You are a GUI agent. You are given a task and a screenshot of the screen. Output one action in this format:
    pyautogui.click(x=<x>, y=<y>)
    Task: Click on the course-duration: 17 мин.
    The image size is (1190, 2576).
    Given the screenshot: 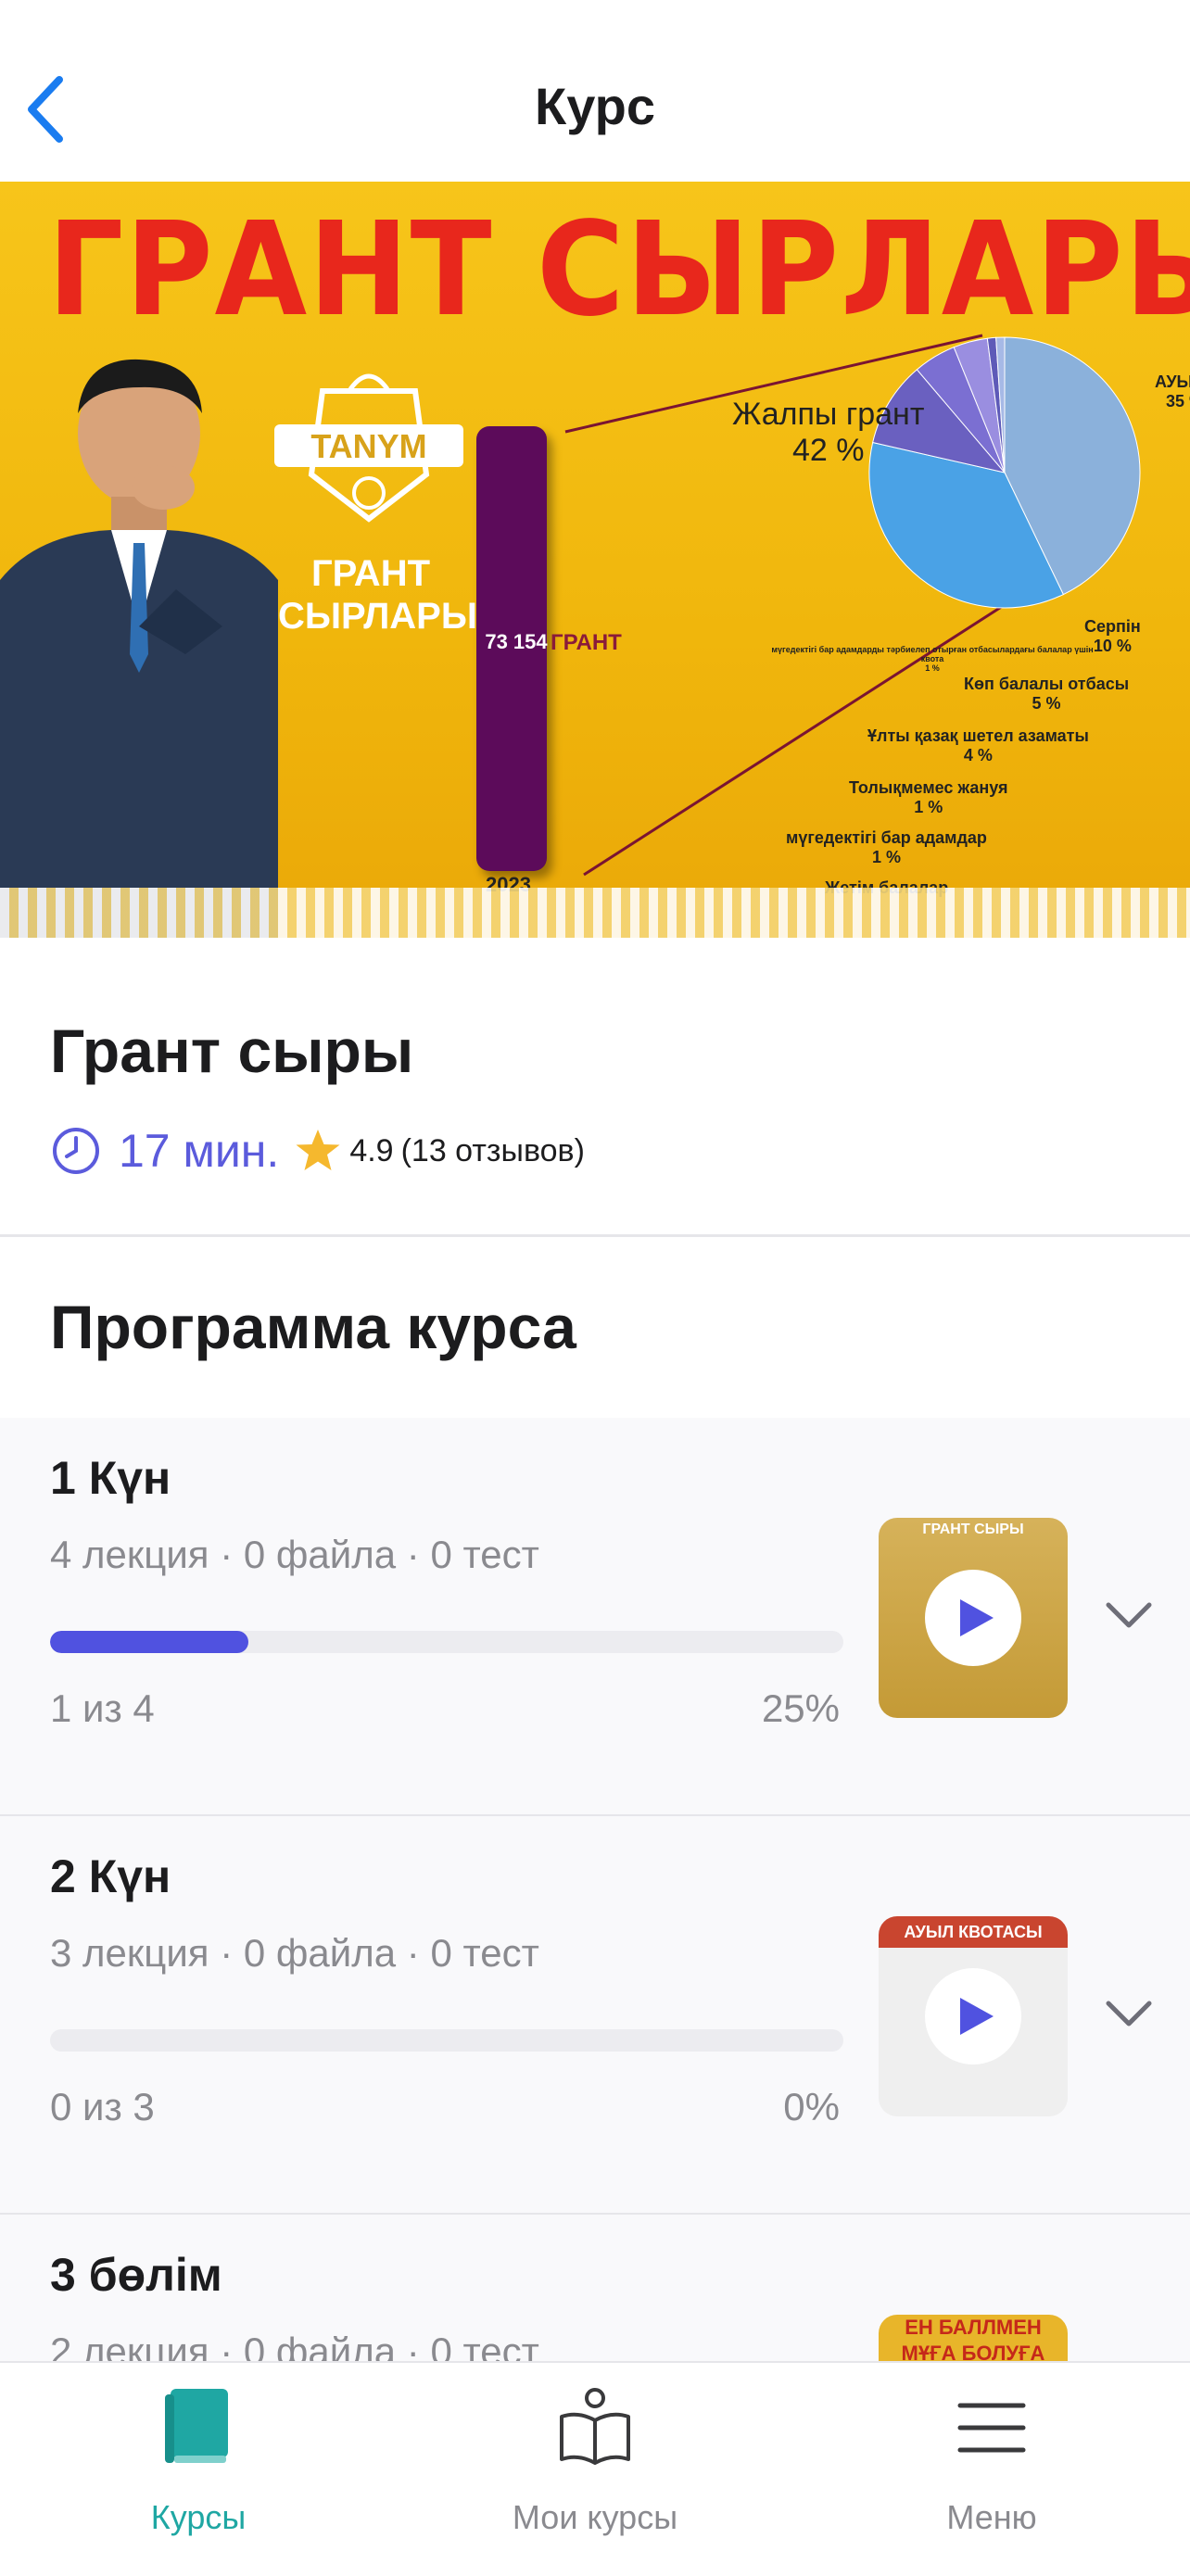 What is the action you would take?
    pyautogui.click(x=199, y=1151)
    